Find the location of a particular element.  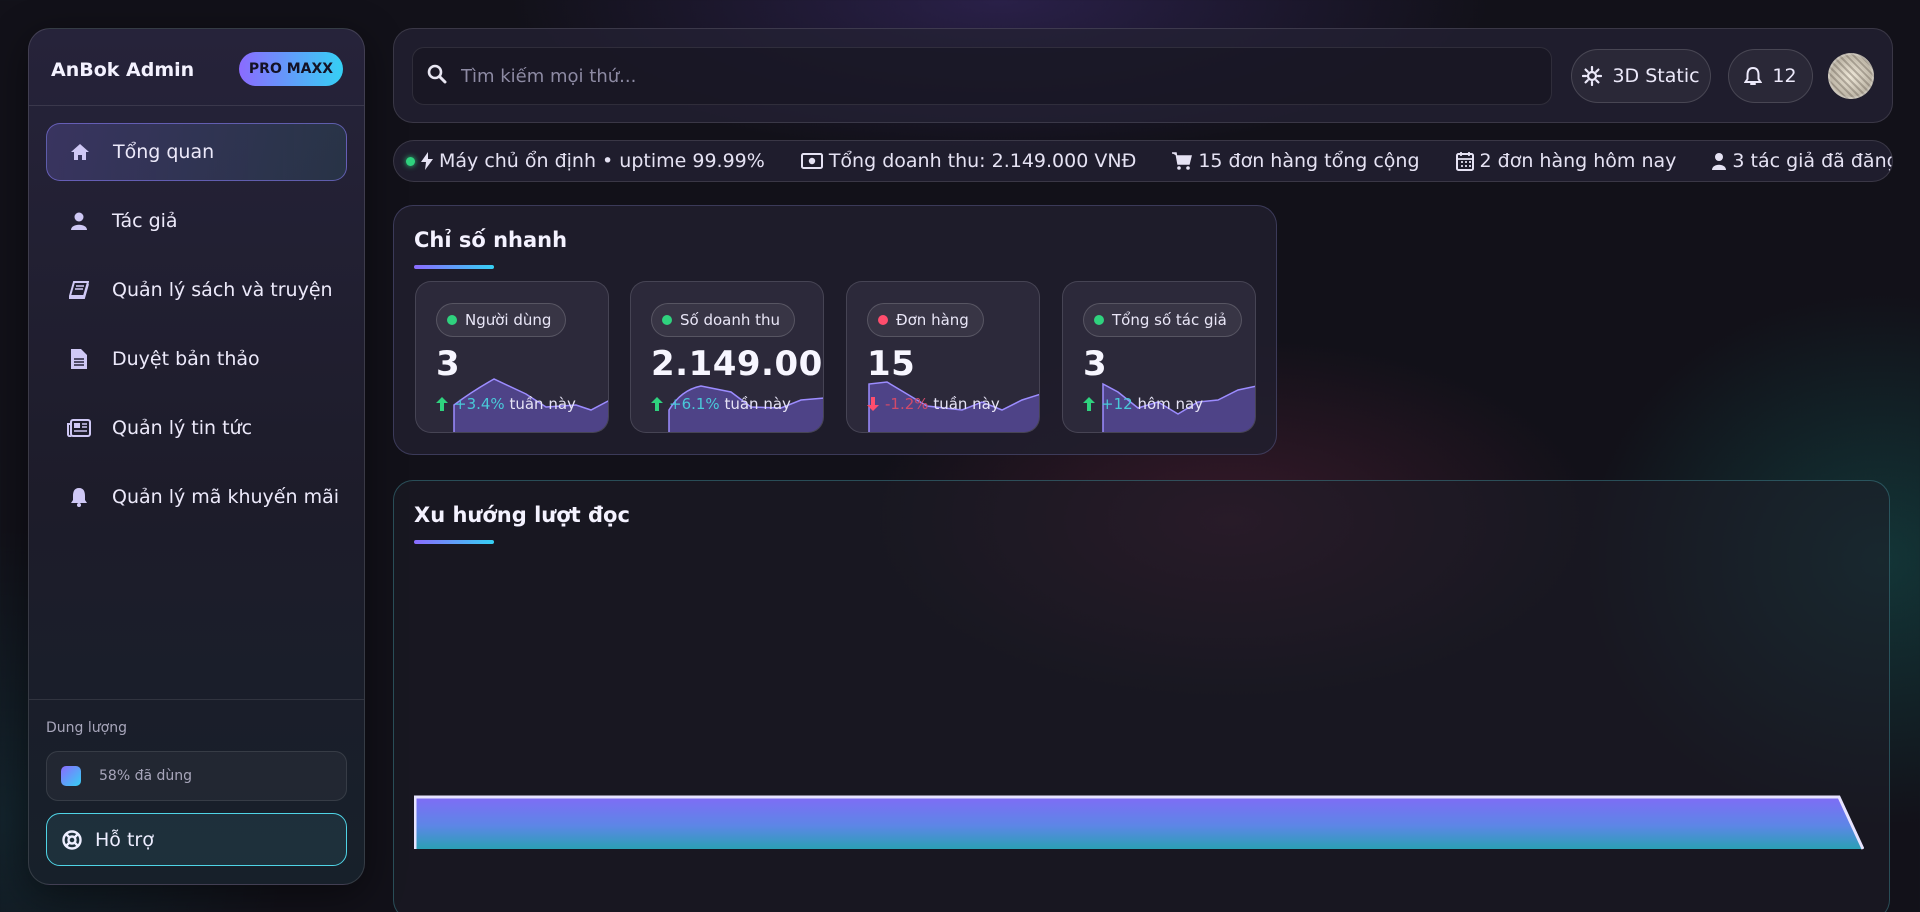

sidebar-item-label: Duyệt bản thảo is located at coordinates (186, 359).